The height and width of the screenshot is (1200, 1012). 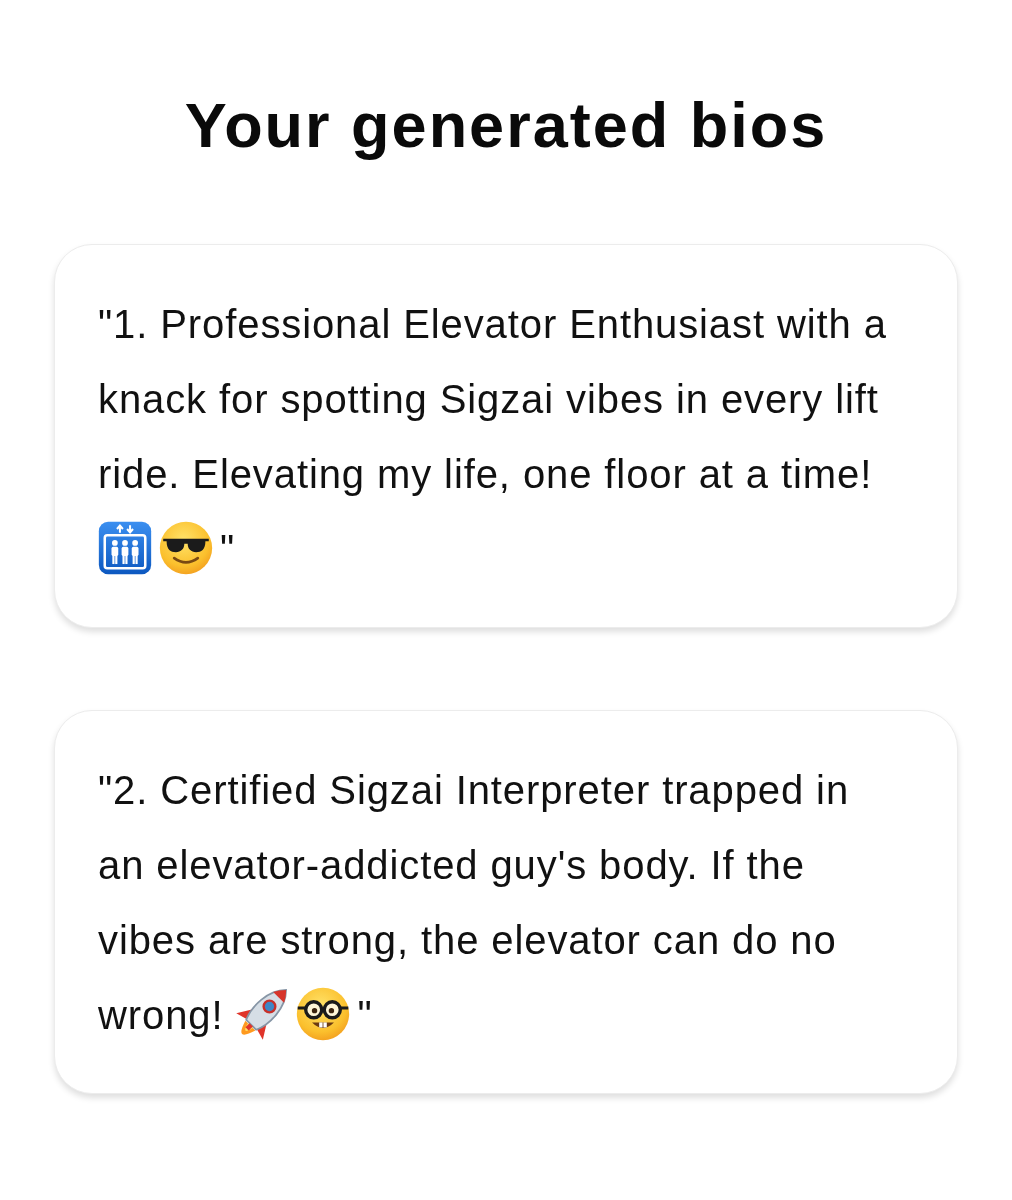 What do you see at coordinates (186, 548) in the screenshot?
I see `sunglasses-face-icon` at bounding box center [186, 548].